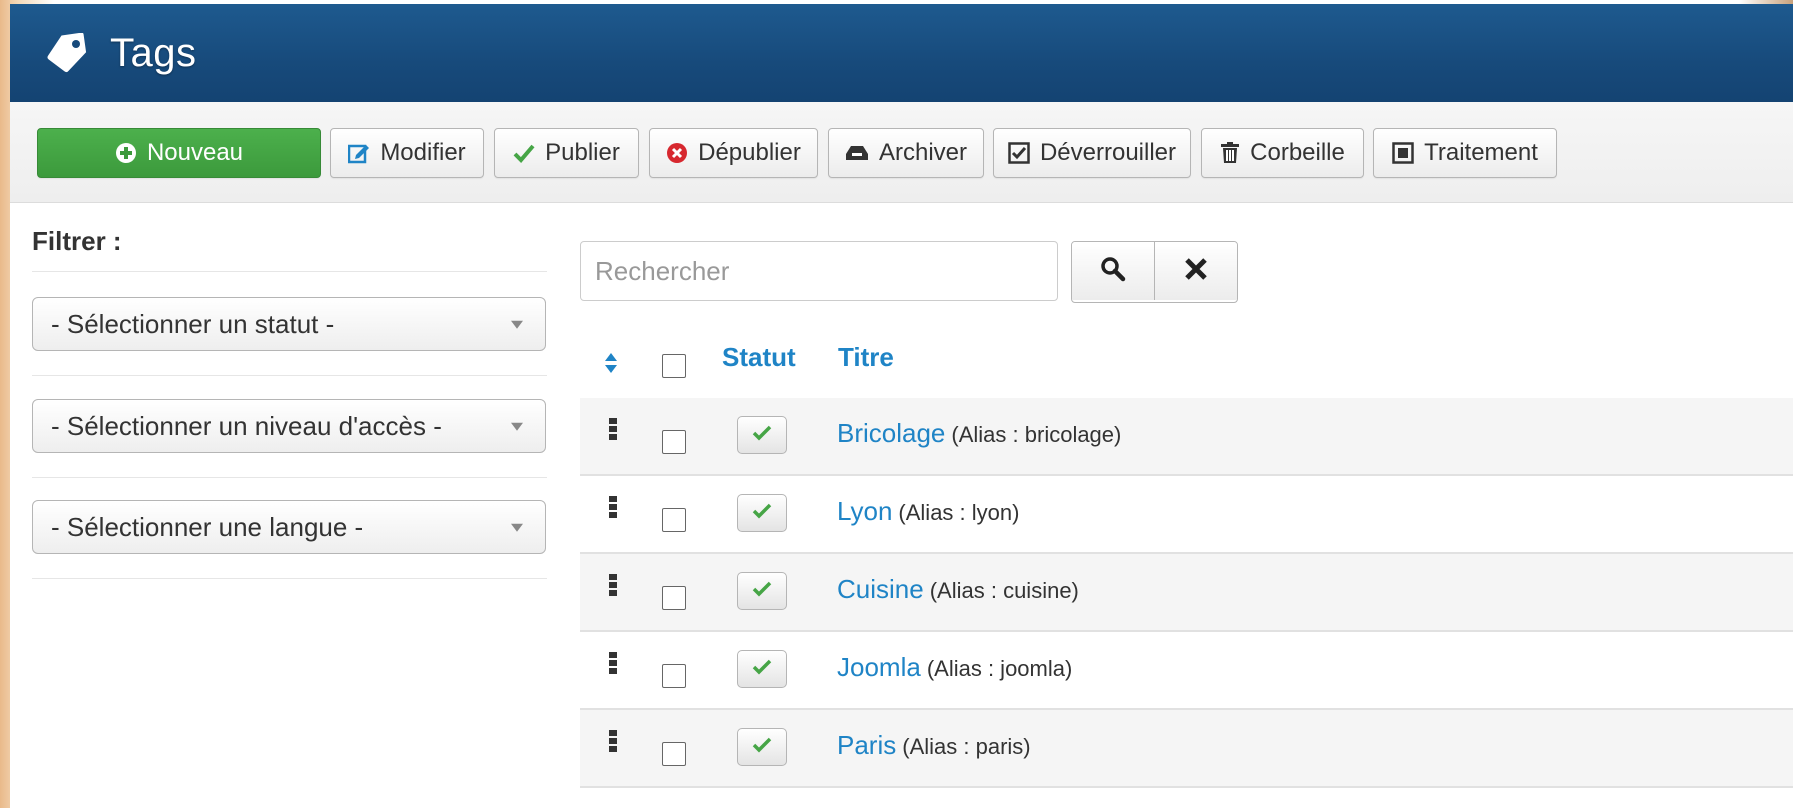 This screenshot has width=1793, height=808. Describe the element at coordinates (999, 668) in the screenshot. I see `tag-alias: (Alias : joomla)` at that location.